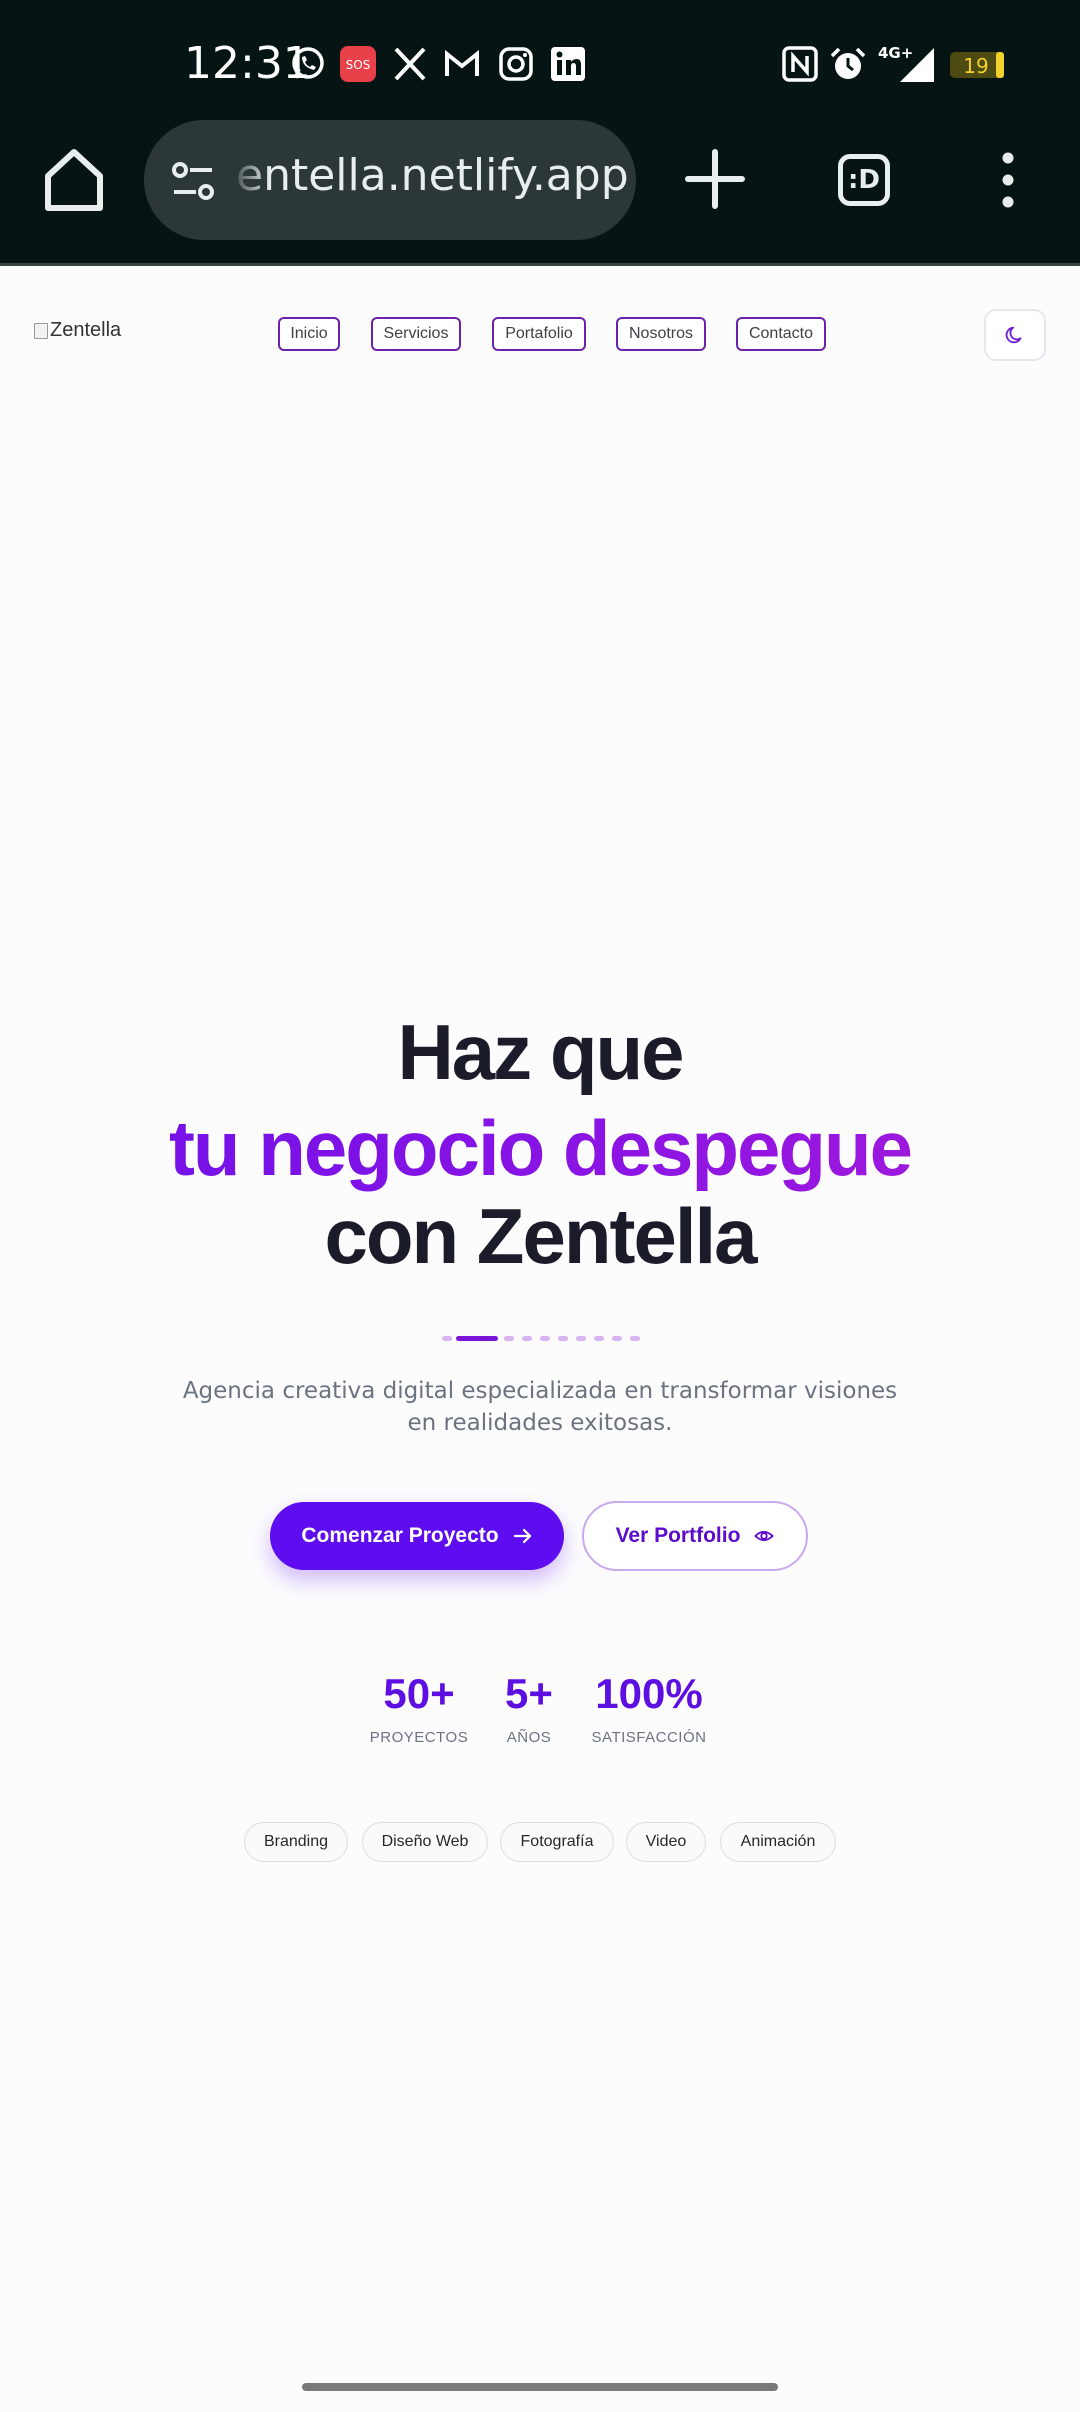  What do you see at coordinates (308, 64) in the screenshot?
I see `whatsapp-icon` at bounding box center [308, 64].